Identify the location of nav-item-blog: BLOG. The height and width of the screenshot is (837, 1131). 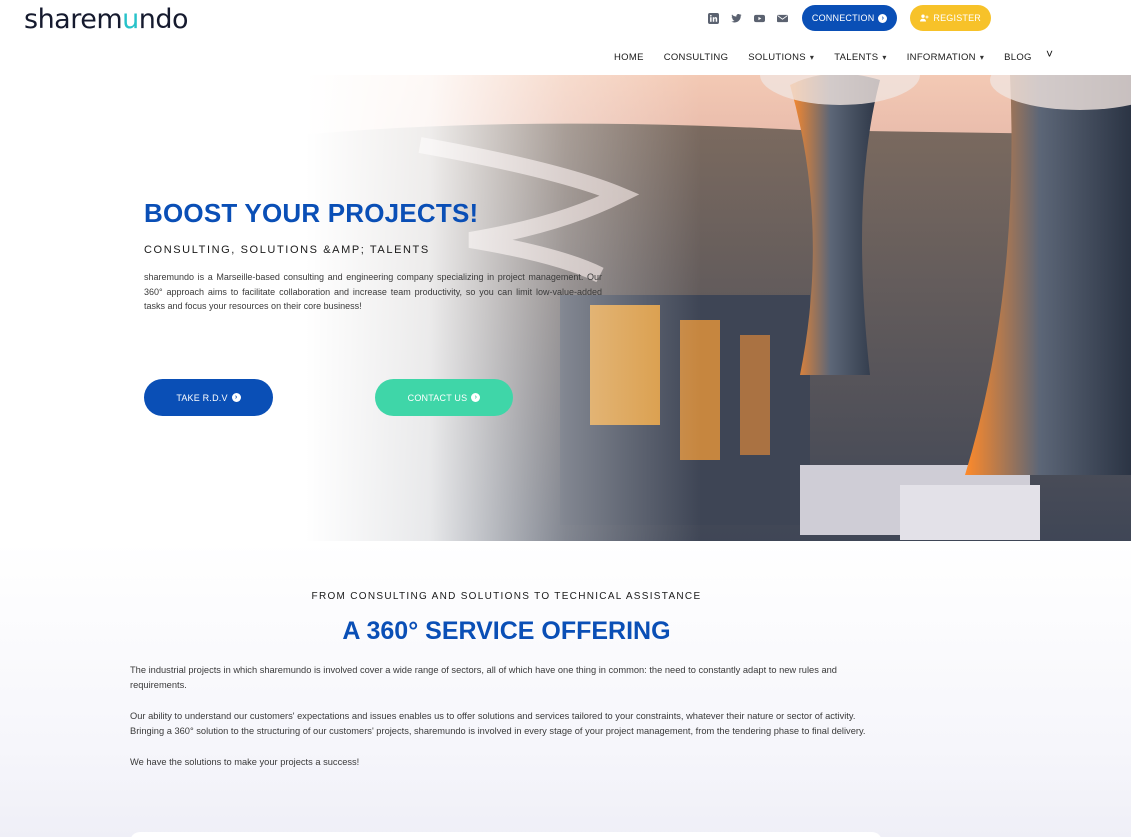
(1018, 57).